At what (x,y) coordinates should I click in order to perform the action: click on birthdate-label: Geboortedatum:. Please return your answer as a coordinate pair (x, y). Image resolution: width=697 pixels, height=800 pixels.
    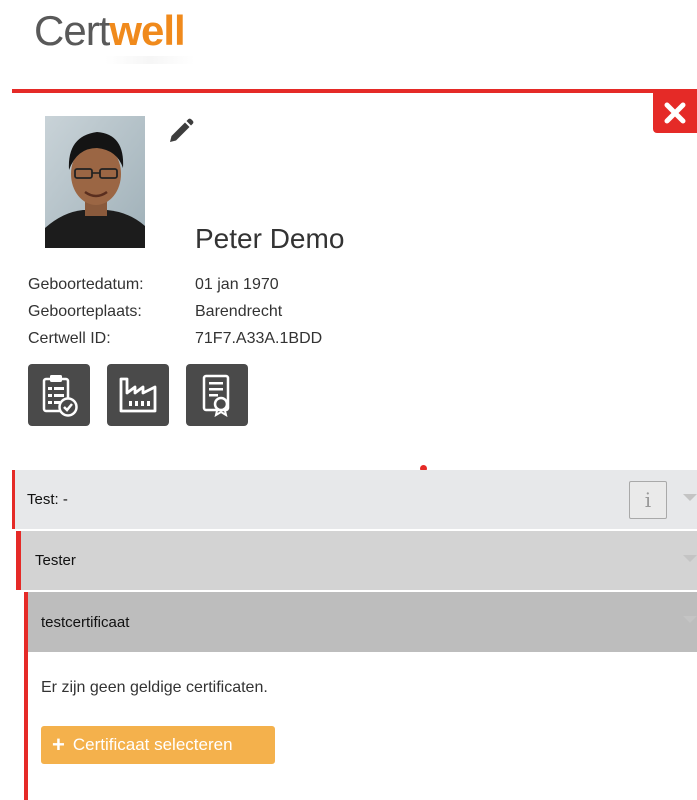
    Looking at the image, I should click on (86, 284).